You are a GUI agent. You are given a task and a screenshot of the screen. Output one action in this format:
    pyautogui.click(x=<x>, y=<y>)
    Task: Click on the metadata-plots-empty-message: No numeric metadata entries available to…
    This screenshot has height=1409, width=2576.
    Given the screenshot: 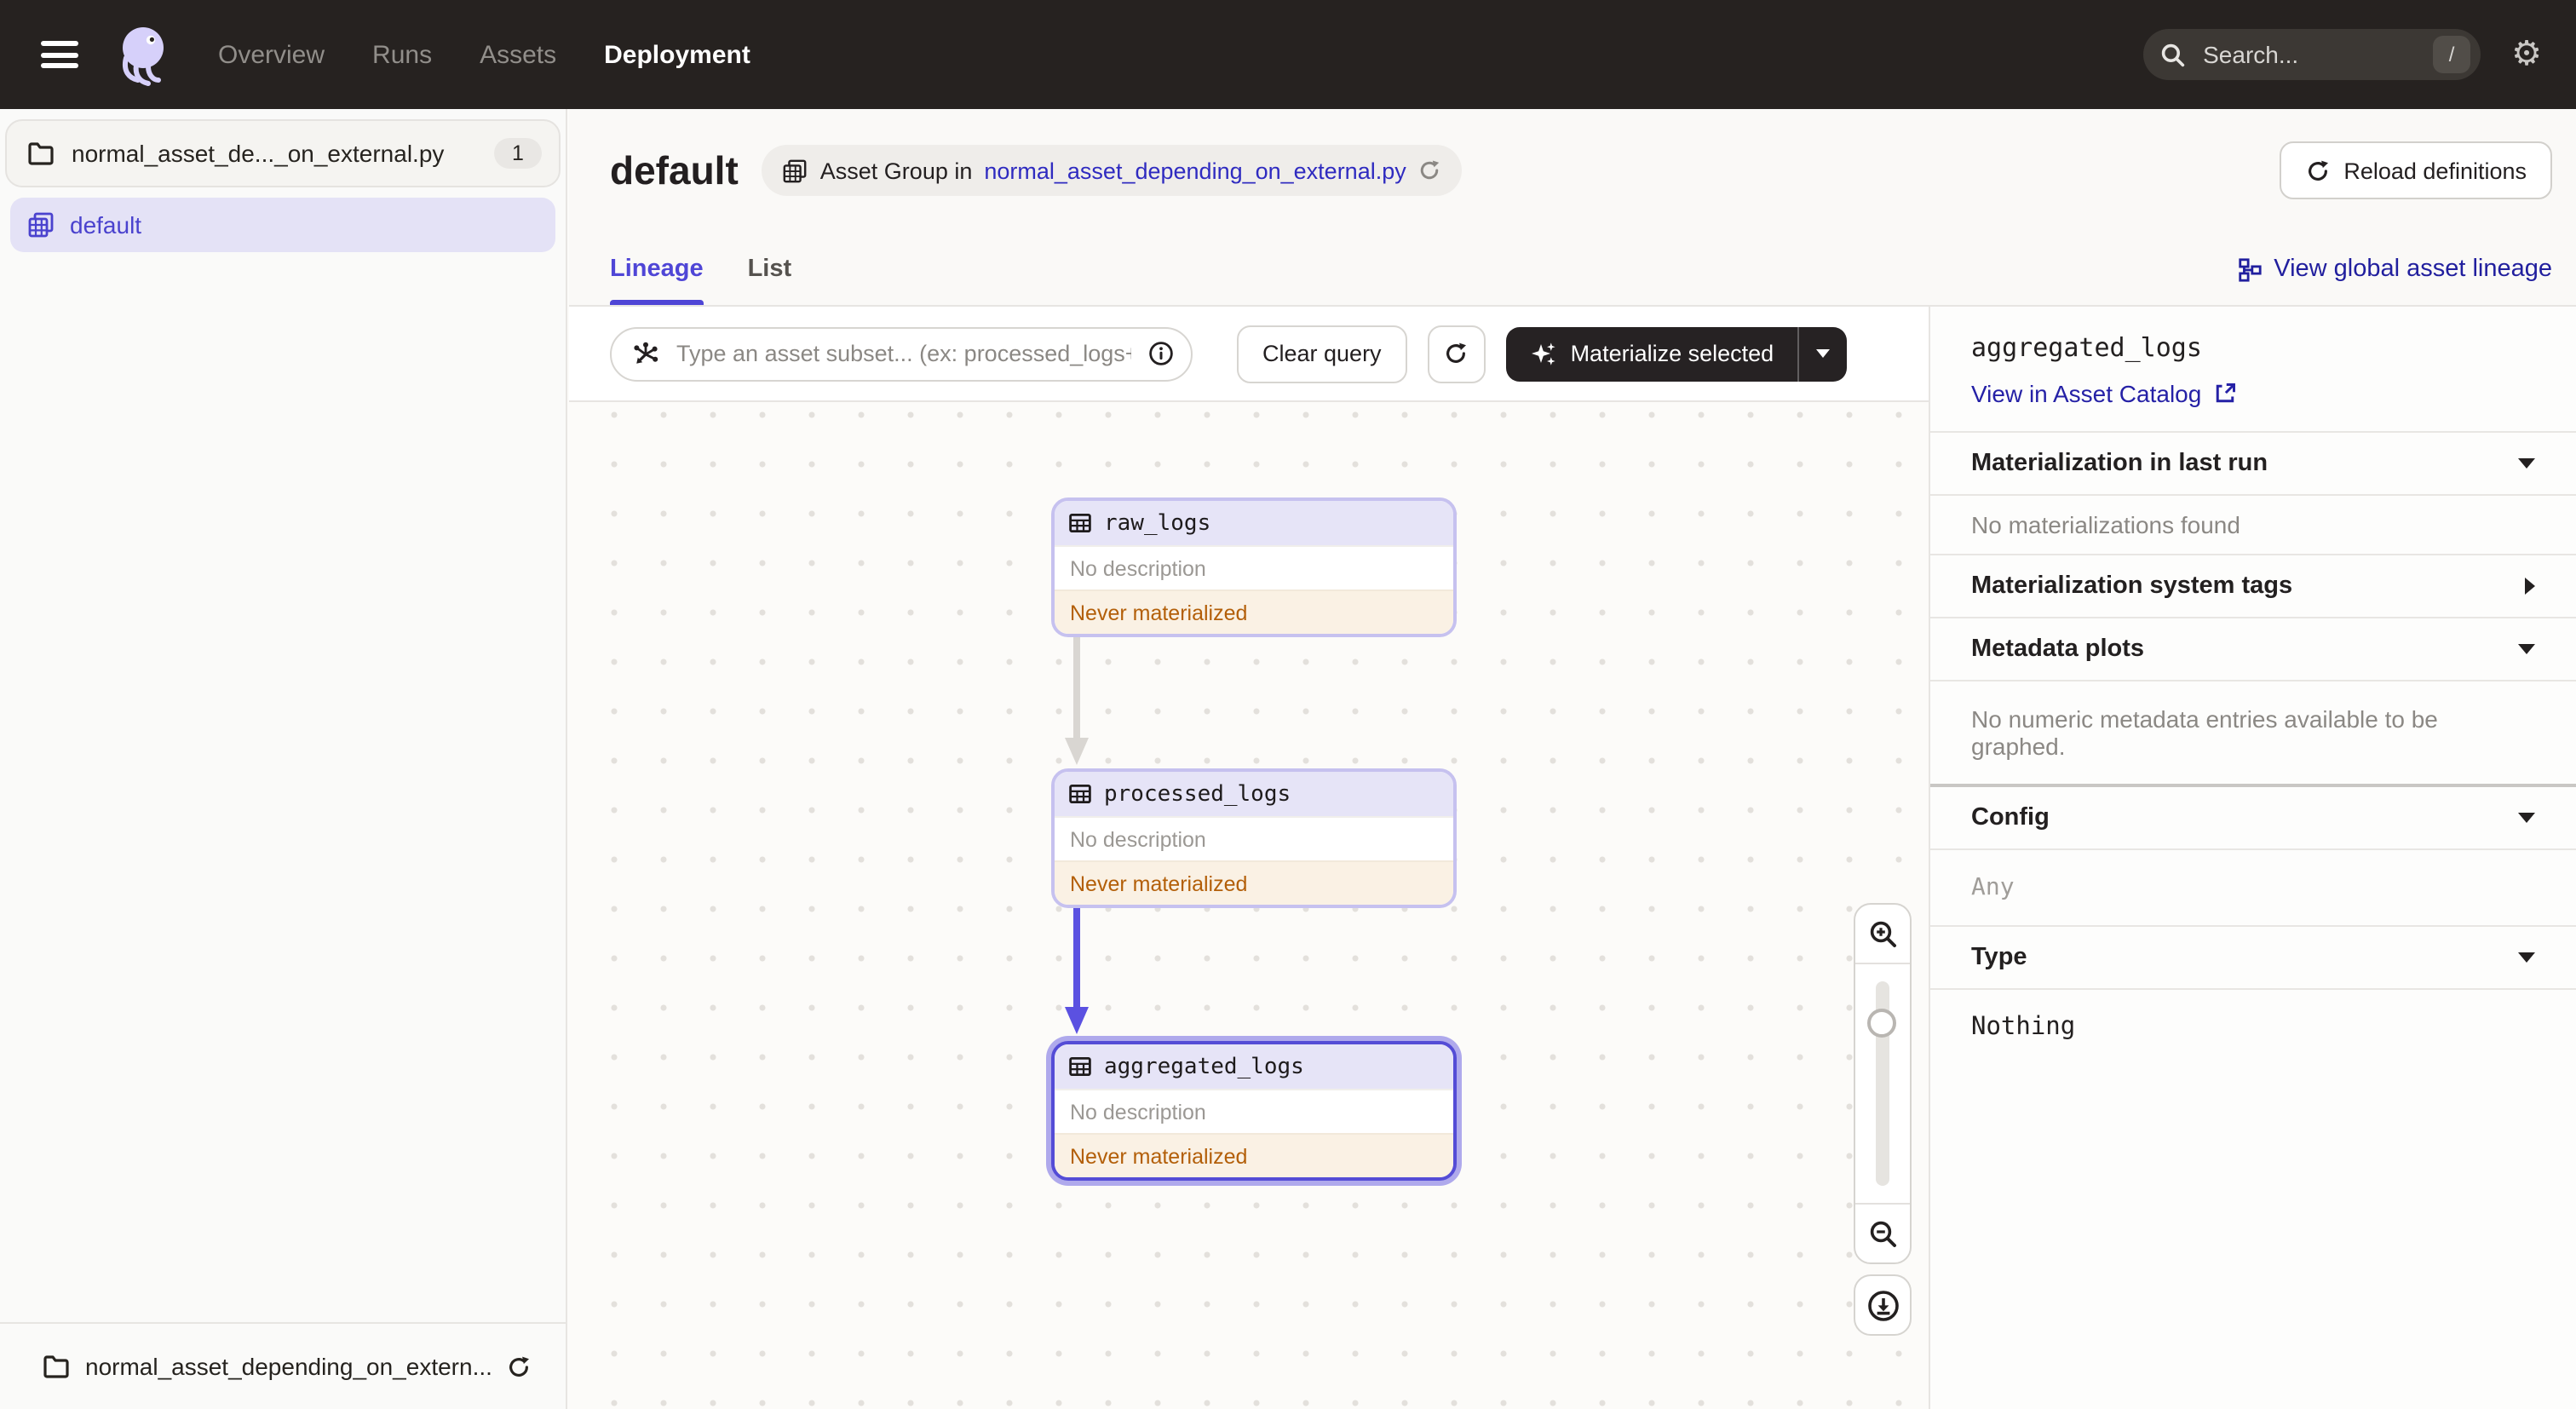 What is the action you would take?
    pyautogui.click(x=2253, y=734)
    